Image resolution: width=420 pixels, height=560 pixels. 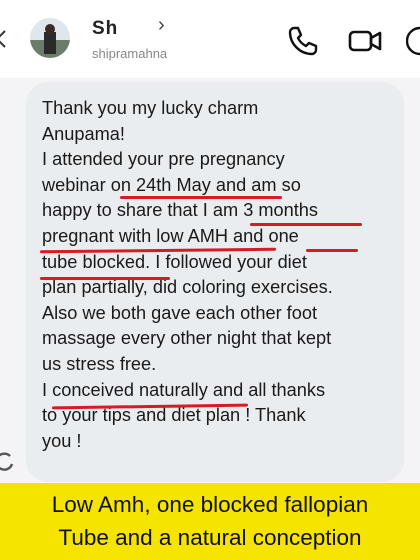 What do you see at coordinates (303, 41) in the screenshot?
I see `phone-icon` at bounding box center [303, 41].